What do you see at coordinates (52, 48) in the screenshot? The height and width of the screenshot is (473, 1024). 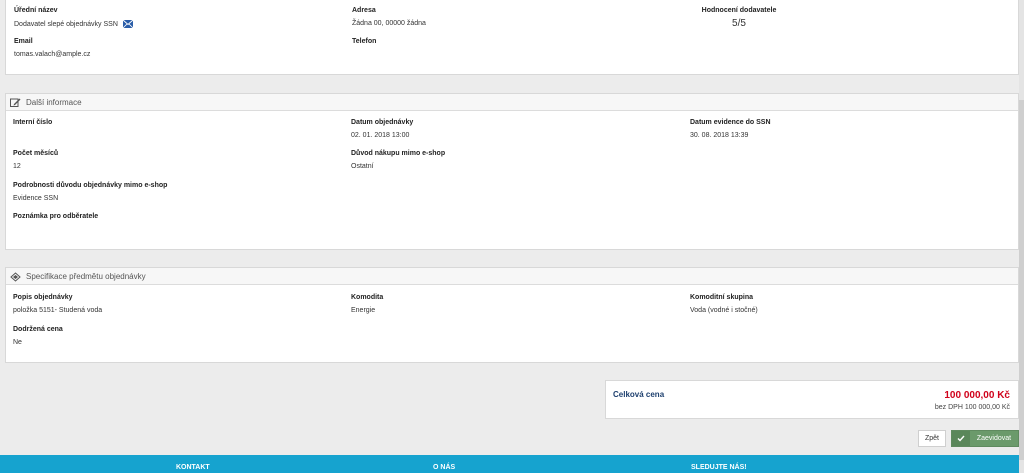 I see `email-field: Email tomas.valach@ample.cz` at bounding box center [52, 48].